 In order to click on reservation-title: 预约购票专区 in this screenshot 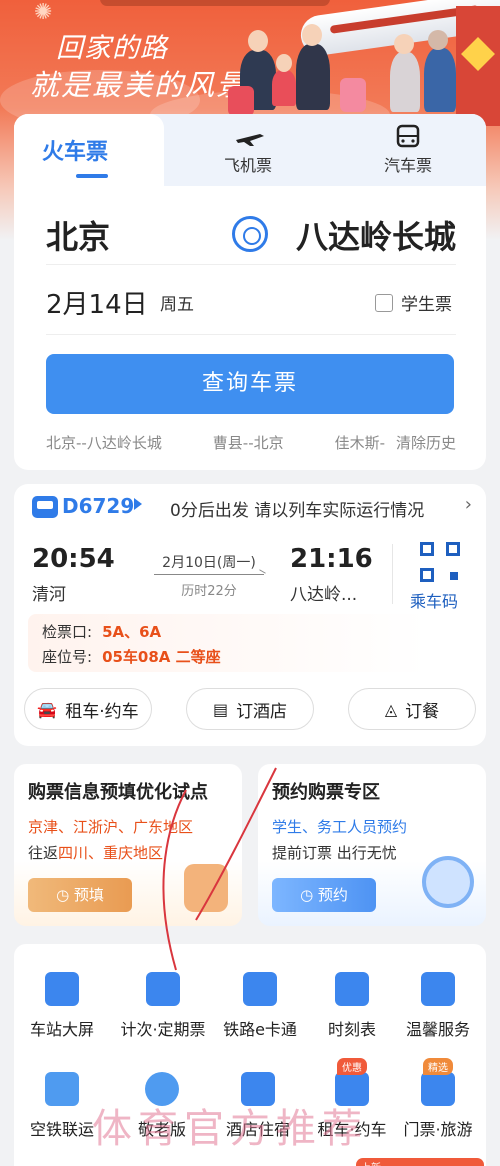, I will do `click(326, 792)`.